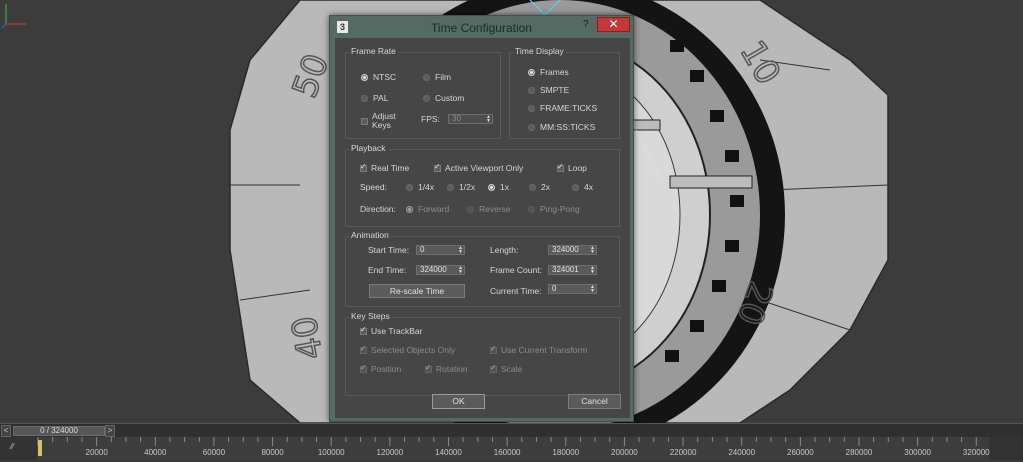 The image size is (1023, 462). What do you see at coordinates (110, 431) in the screenshot?
I see `time-next-button: >` at bounding box center [110, 431].